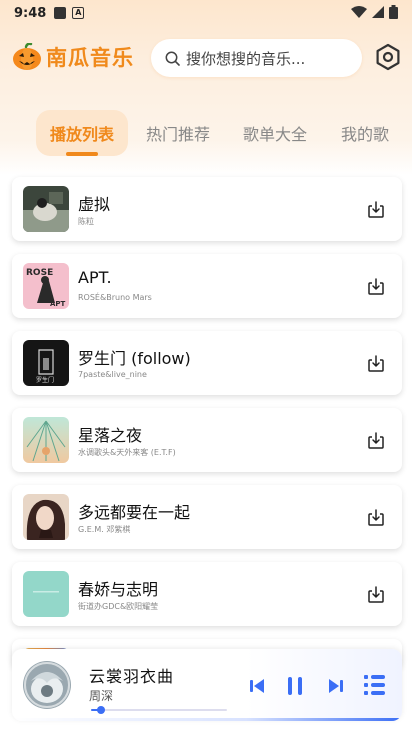 This screenshot has height=734, width=412. What do you see at coordinates (207, 685) in the screenshot?
I see `mini-player: 云裳羽衣曲 周深` at bounding box center [207, 685].